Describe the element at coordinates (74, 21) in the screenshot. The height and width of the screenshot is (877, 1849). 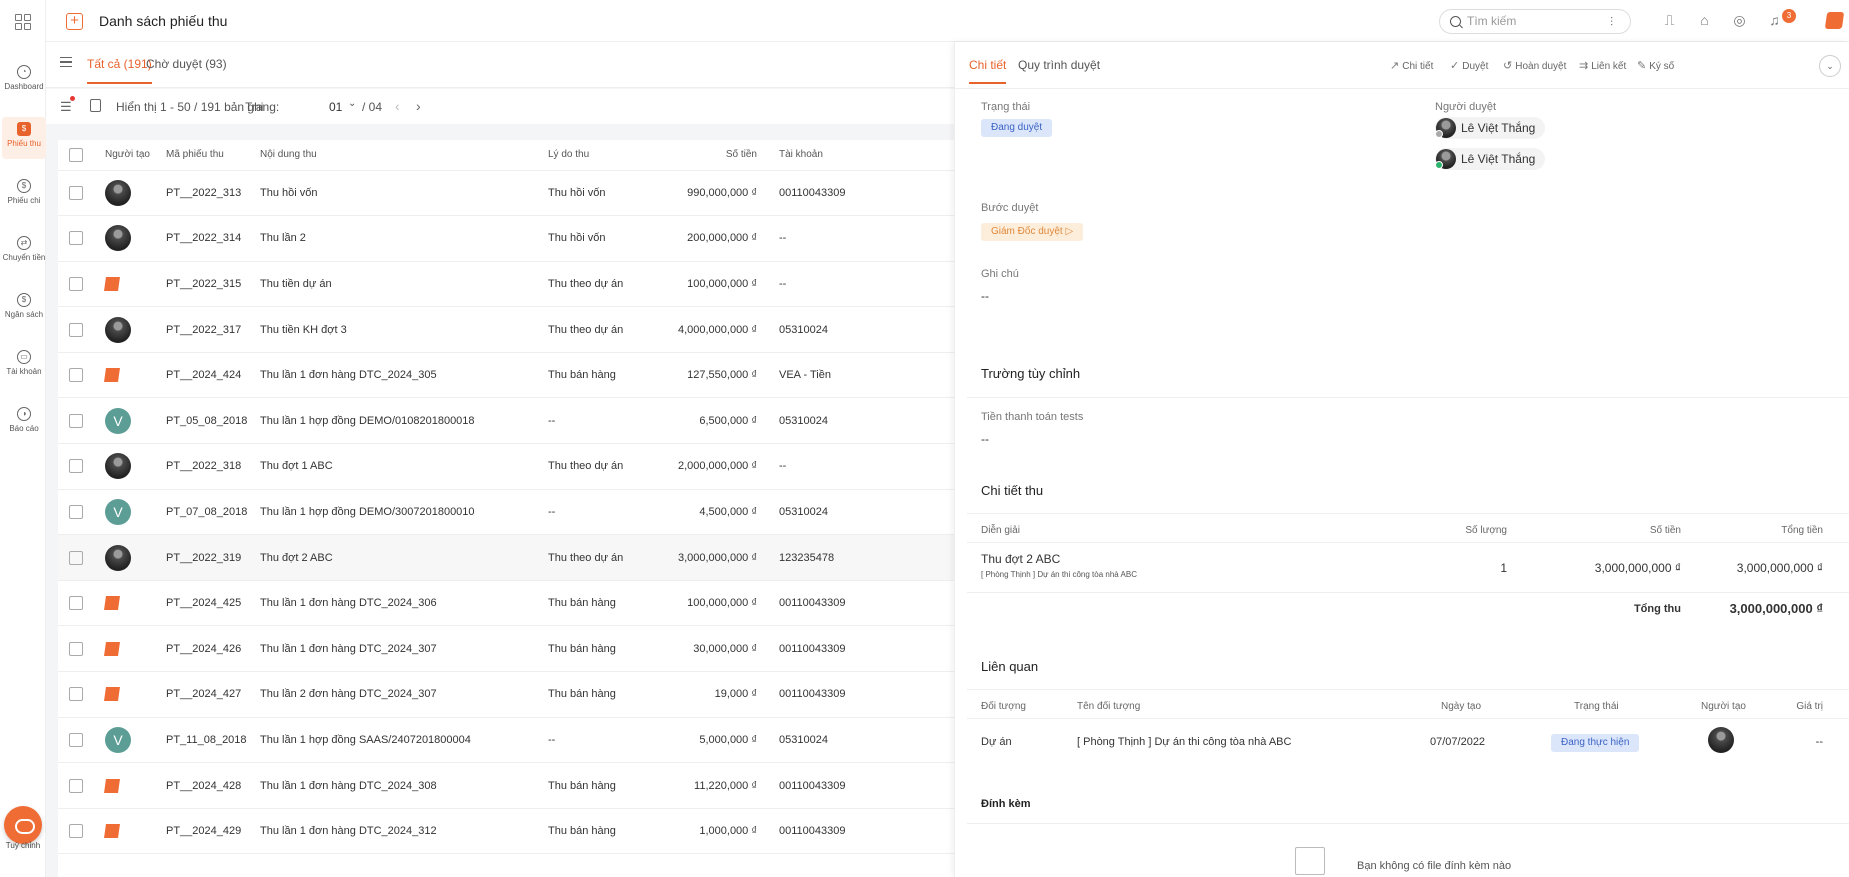
I see `add-receipt-button: +` at that location.